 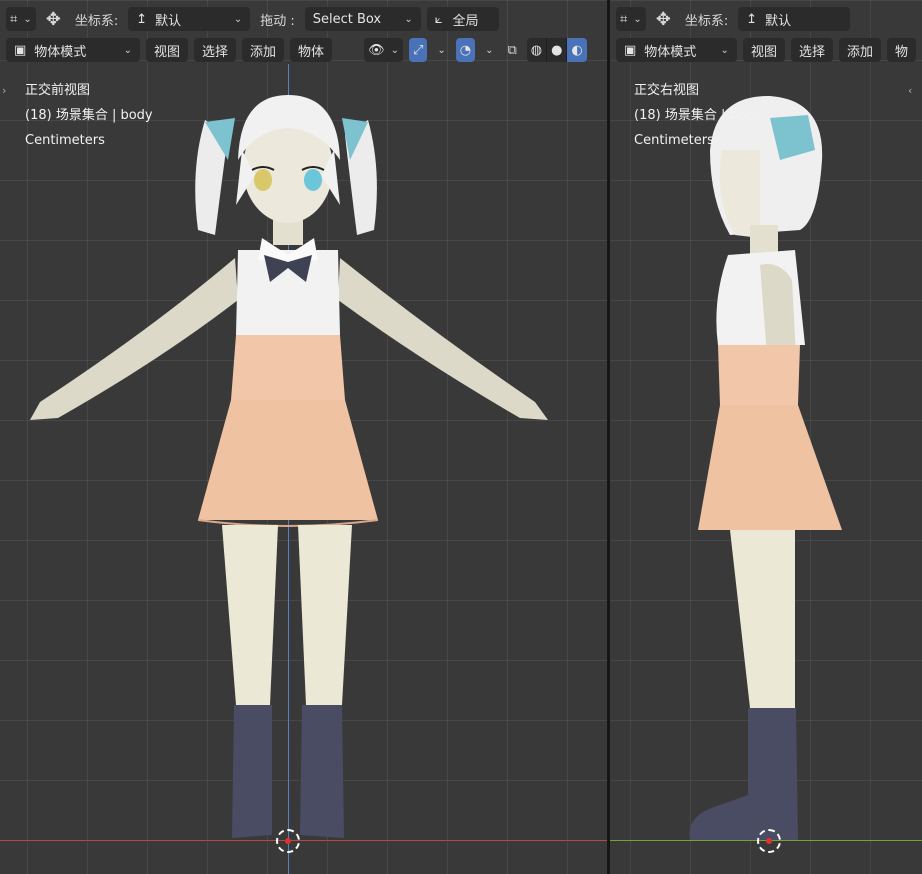 What do you see at coordinates (277, 21) in the screenshot?
I see `drag-label: 拖动 :` at bounding box center [277, 21].